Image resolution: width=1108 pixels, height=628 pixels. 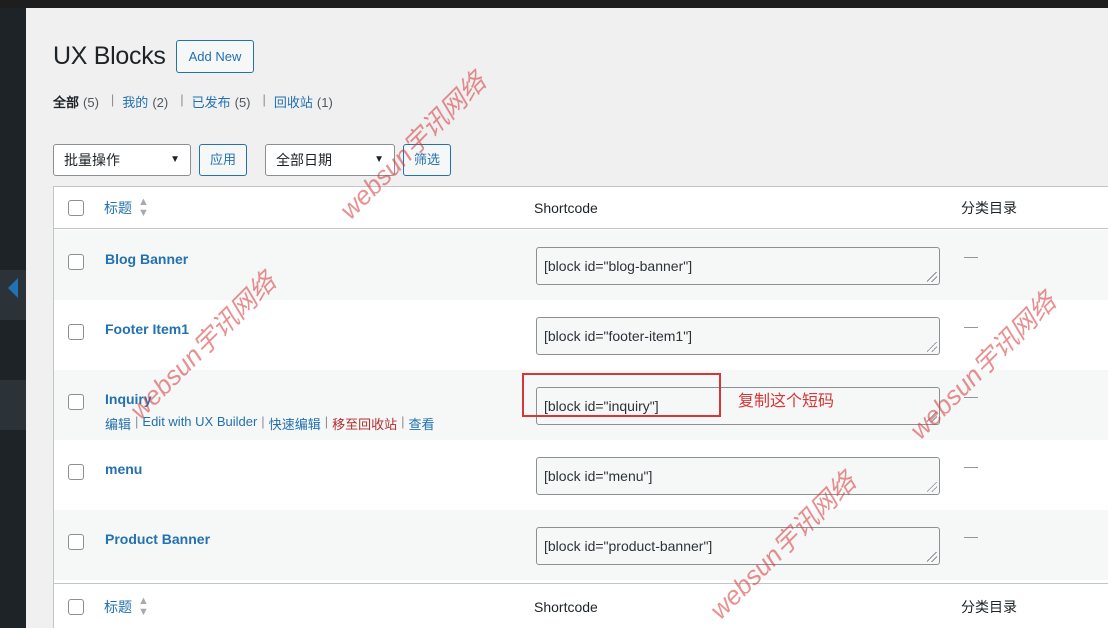 I want to click on view-all: 全部 (5), so click(x=76, y=101).